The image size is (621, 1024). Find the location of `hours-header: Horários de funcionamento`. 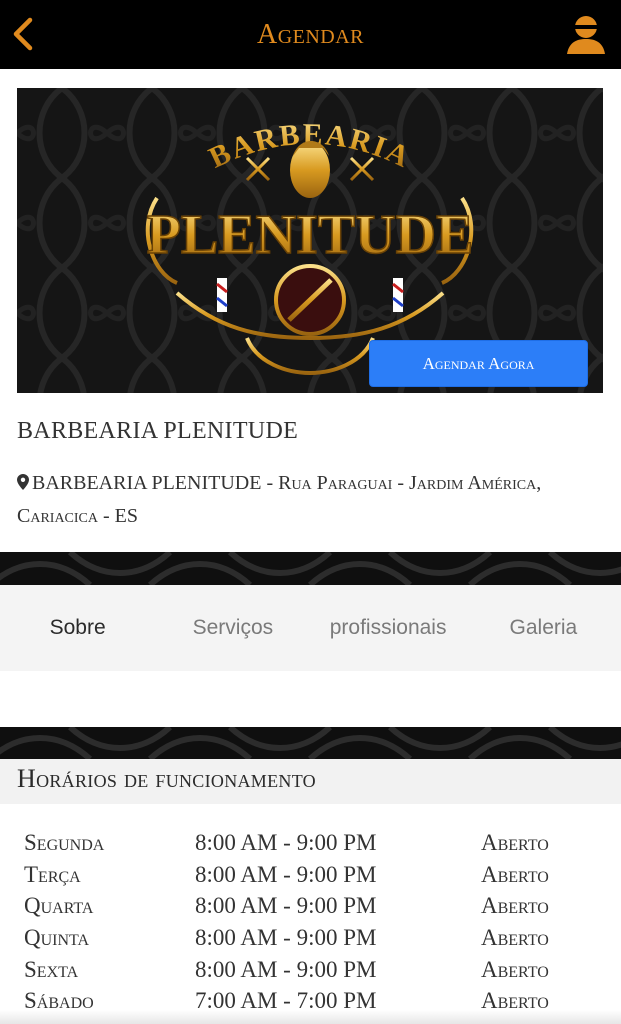

hours-header: Horários de funcionamento is located at coordinates (310, 781).